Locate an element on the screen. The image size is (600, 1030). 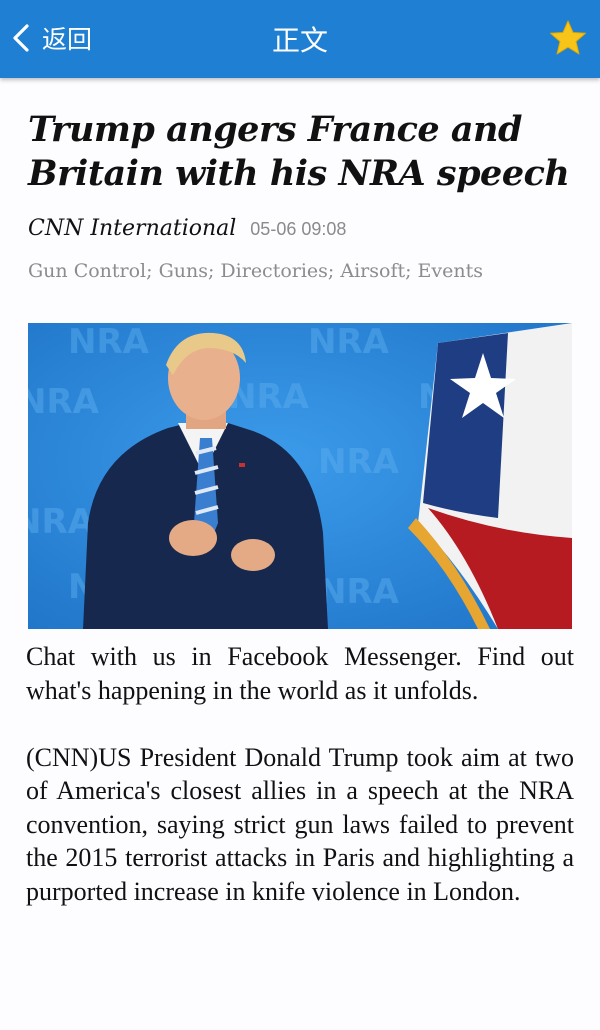
article-meta: CNN International 05-06 09:08 is located at coordinates (187, 228).